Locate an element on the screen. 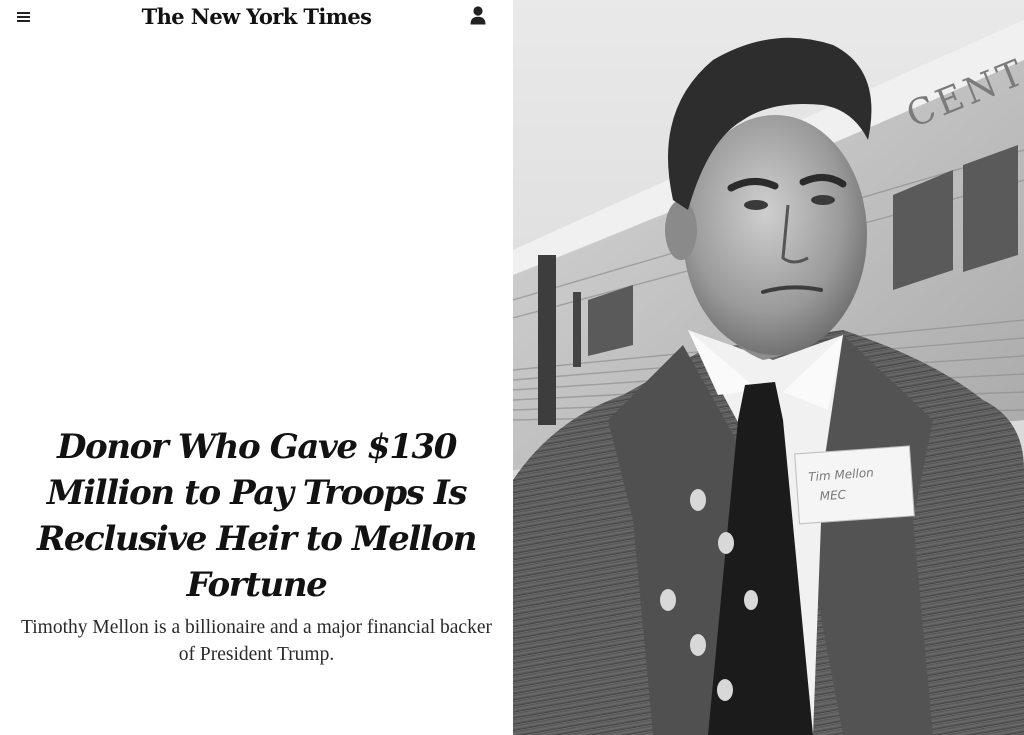 This screenshot has width=1024, height=735. top-navigation-bar: The New York Times is located at coordinates (256, 18).